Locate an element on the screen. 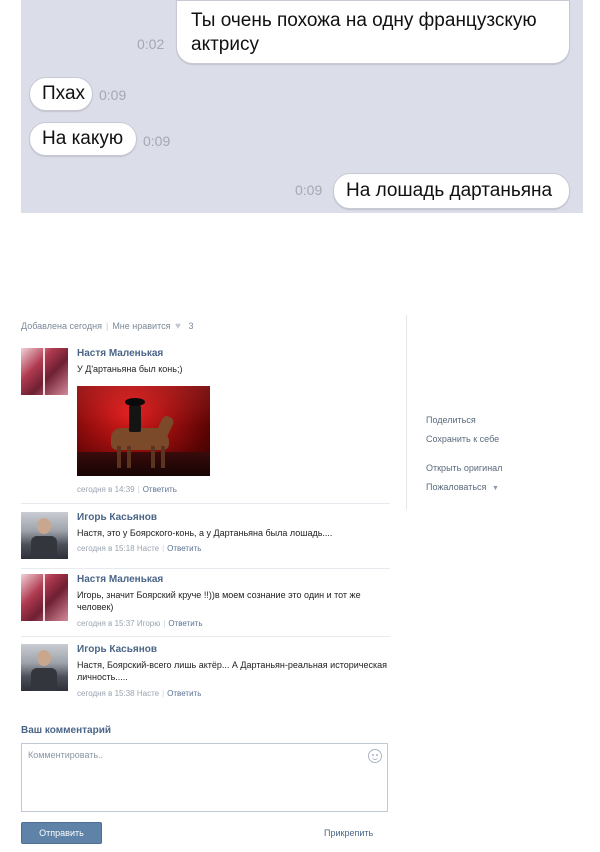 The width and height of the screenshot is (600, 852). like-link: Мне нравится is located at coordinates (141, 326).